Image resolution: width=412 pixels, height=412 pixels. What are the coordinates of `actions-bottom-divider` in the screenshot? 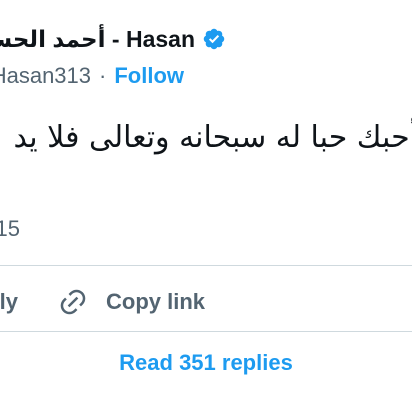 It's located at (206, 331).